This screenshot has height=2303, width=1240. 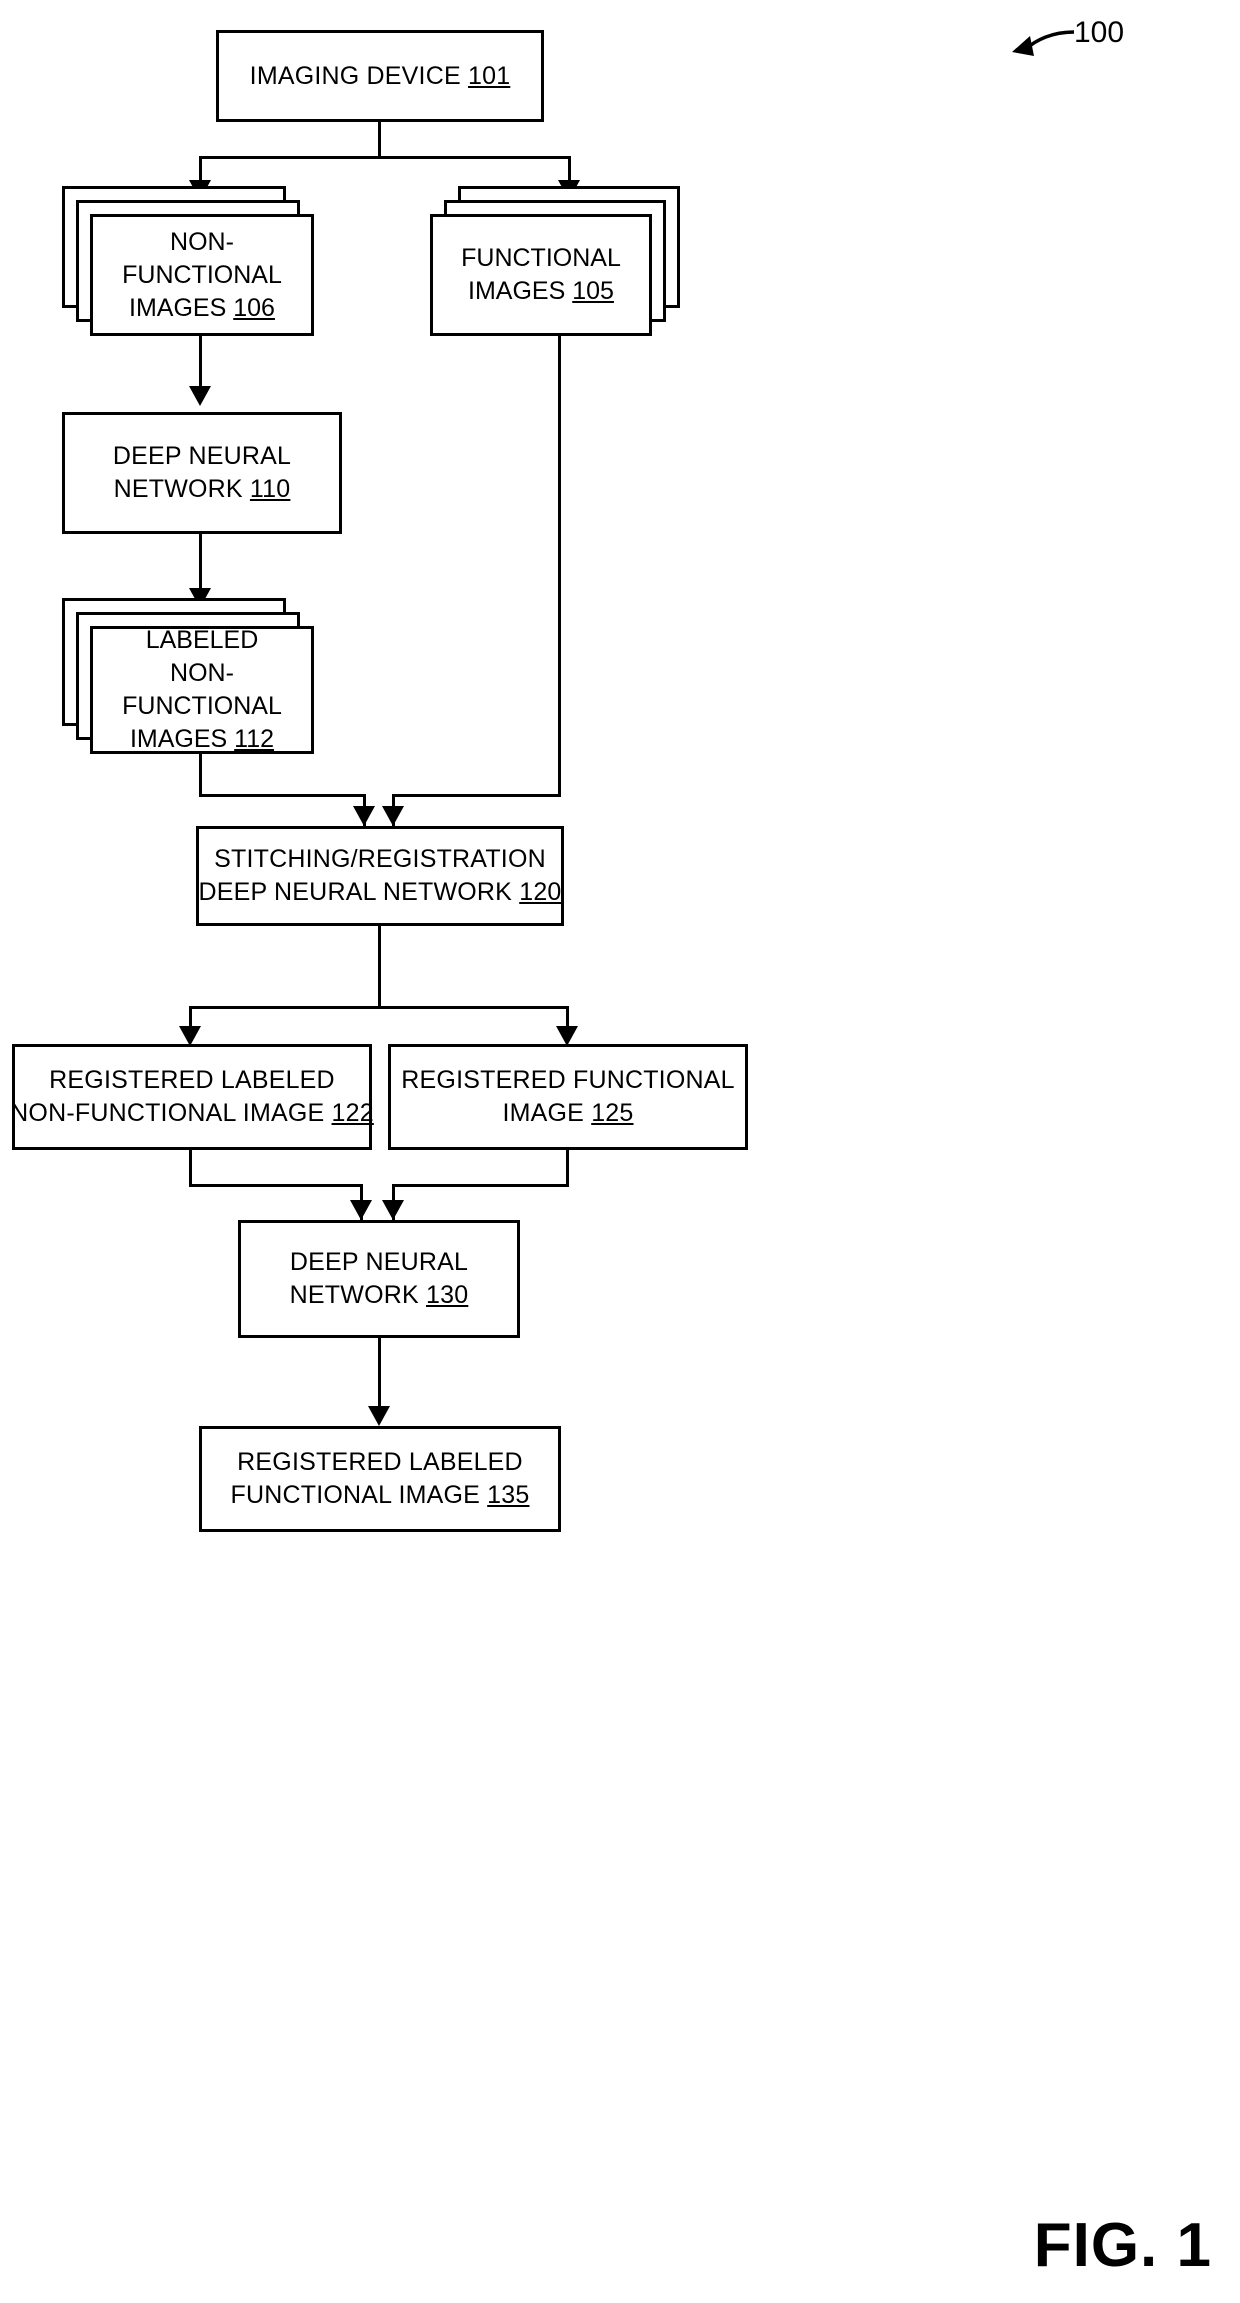 I want to click on ref-106: 106, so click(x=254, y=307).